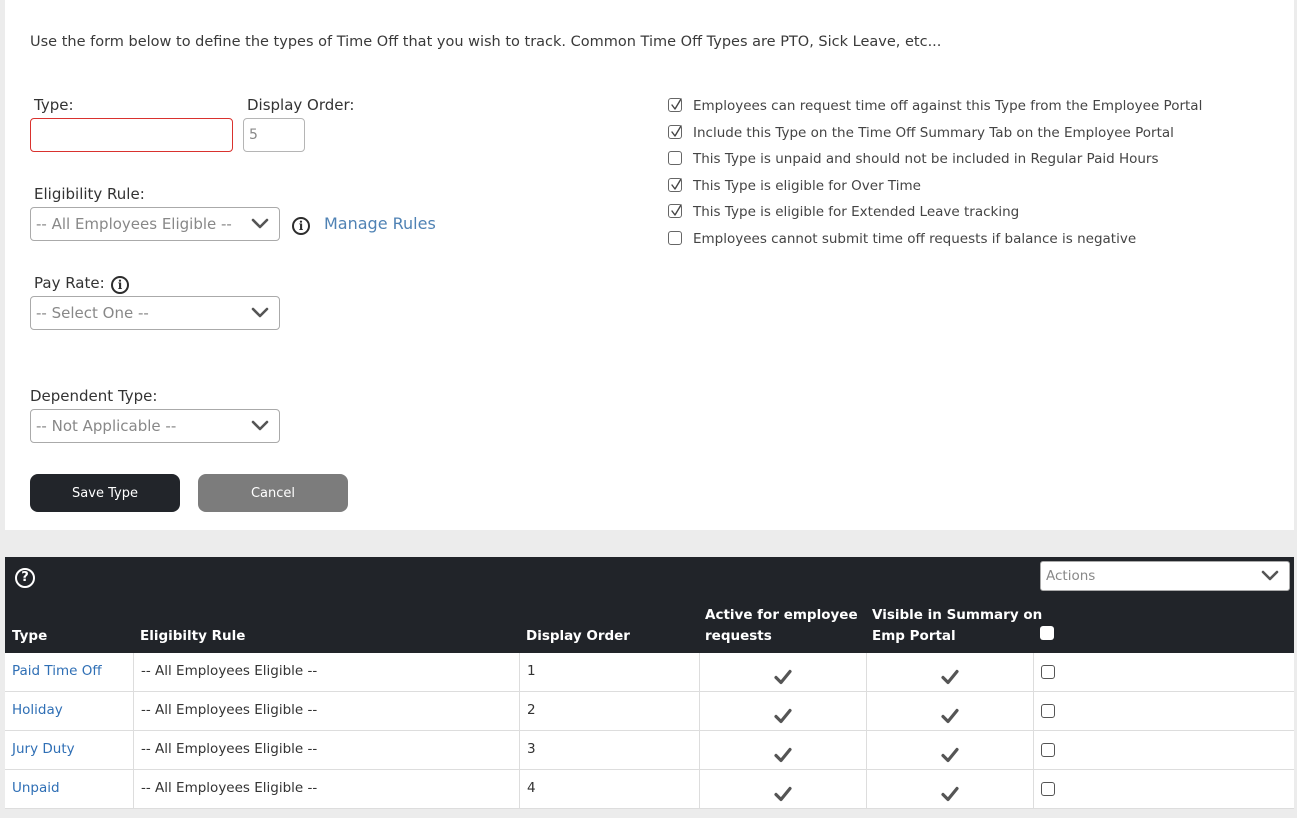  I want to click on table-row: Unpaid -- All Employees Eligible -- 4, so click(649, 789).